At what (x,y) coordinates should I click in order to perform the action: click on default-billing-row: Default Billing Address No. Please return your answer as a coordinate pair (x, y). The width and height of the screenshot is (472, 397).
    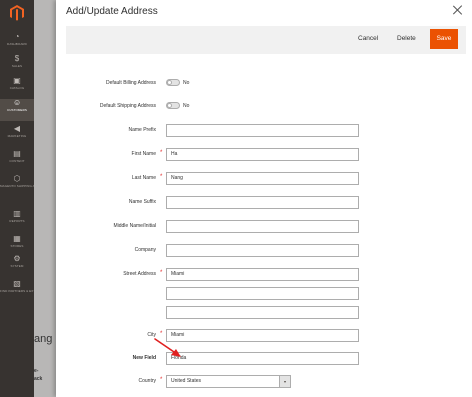
    Looking at the image, I should click on (264, 84).